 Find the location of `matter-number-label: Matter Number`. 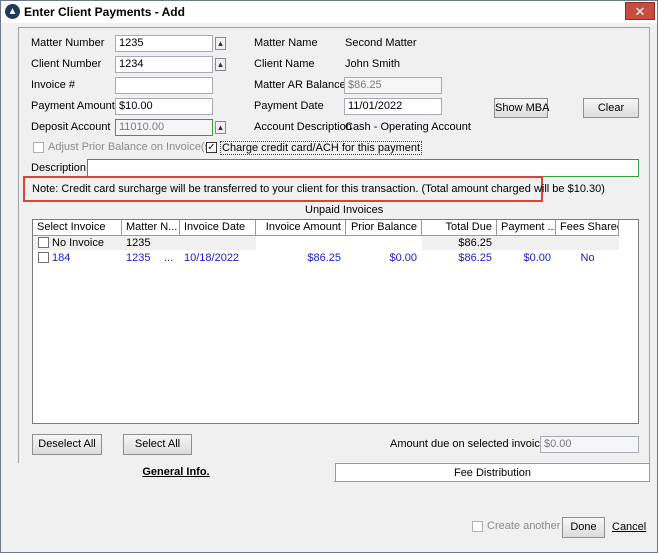

matter-number-label: Matter Number is located at coordinates (68, 43).